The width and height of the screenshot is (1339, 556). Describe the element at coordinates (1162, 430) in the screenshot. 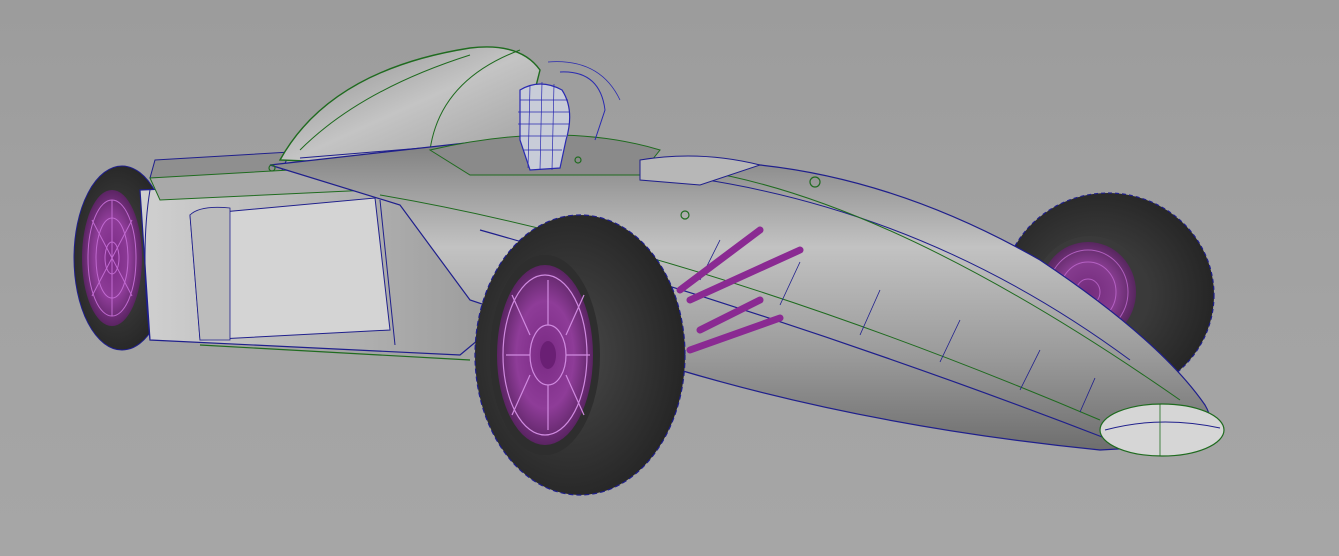

I see `nose-tip` at that location.